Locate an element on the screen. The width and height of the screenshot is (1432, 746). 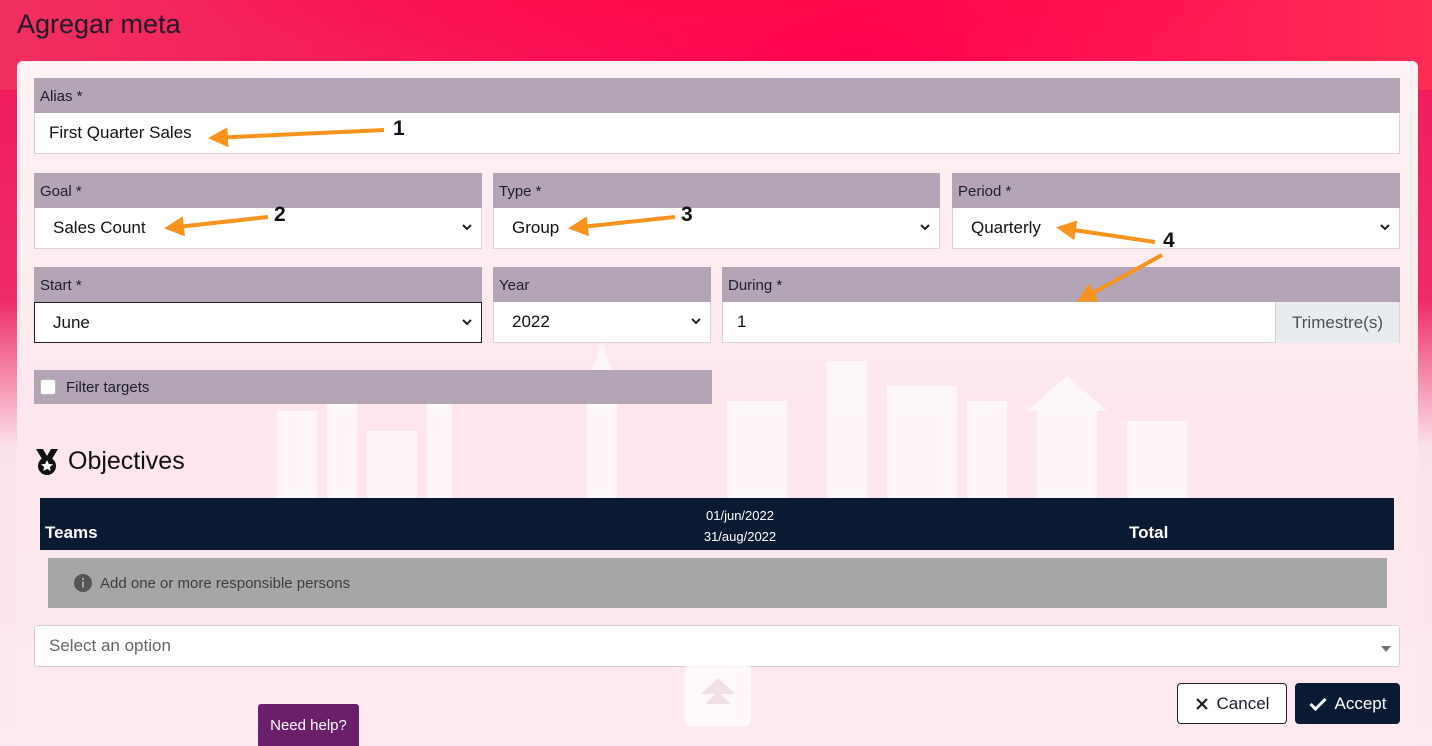
annotation-number-2: 2 is located at coordinates (280, 214).